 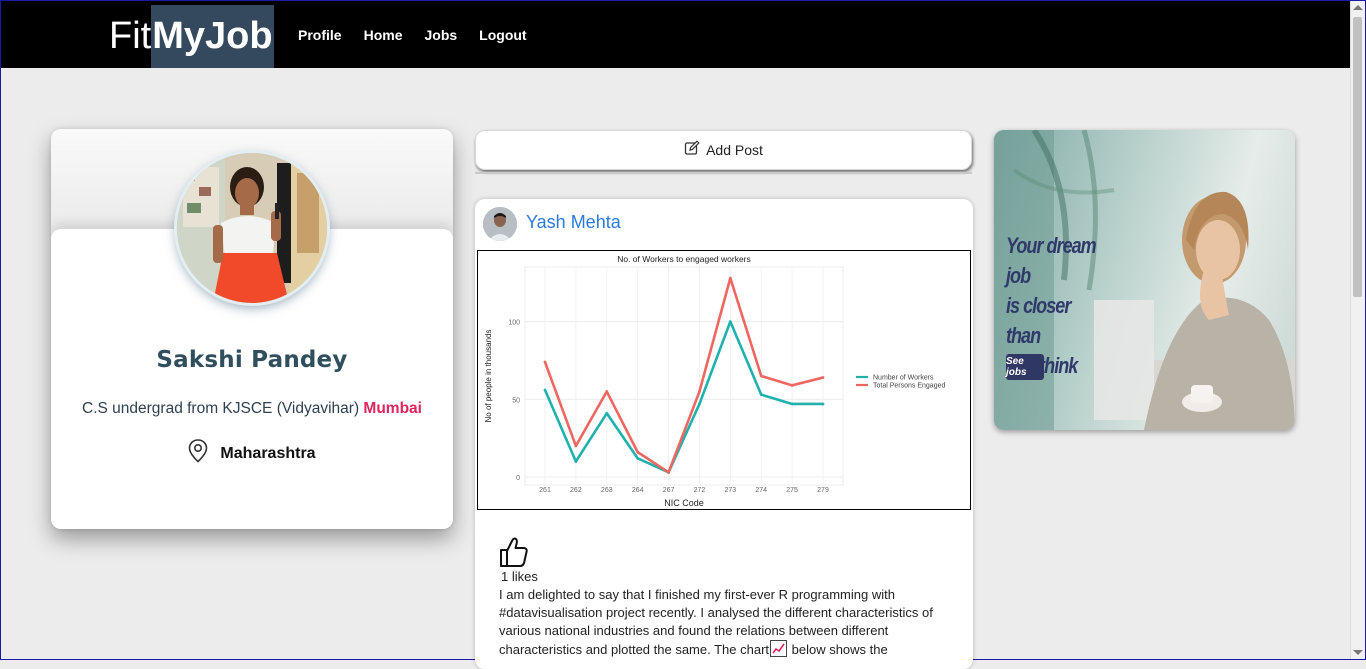 I want to click on scroll-thumb, so click(x=1357, y=157).